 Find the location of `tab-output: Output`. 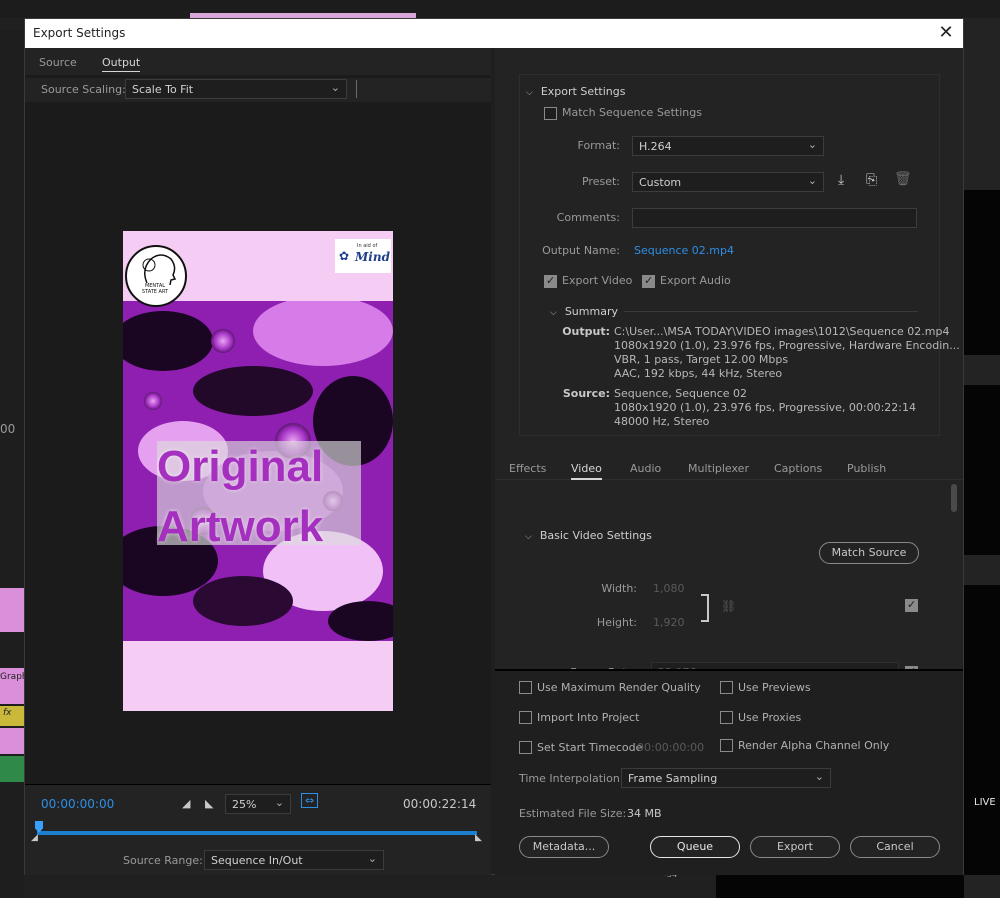

tab-output: Output is located at coordinates (121, 64).